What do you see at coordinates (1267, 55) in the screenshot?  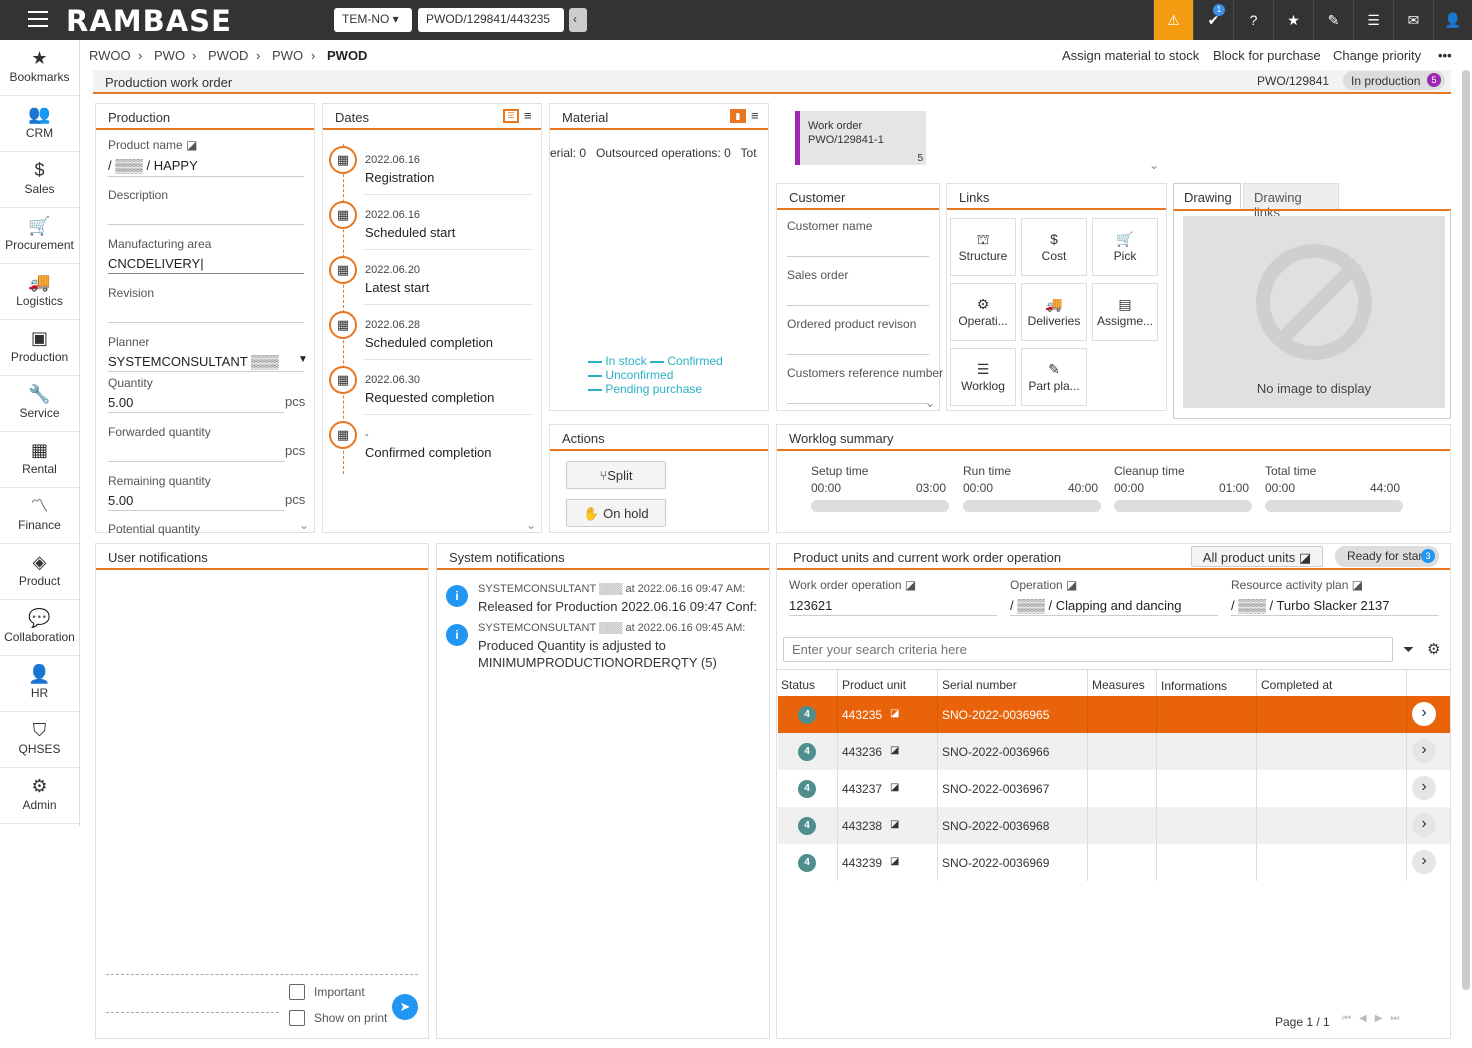 I see `block-purchase-button: Block for purchase` at bounding box center [1267, 55].